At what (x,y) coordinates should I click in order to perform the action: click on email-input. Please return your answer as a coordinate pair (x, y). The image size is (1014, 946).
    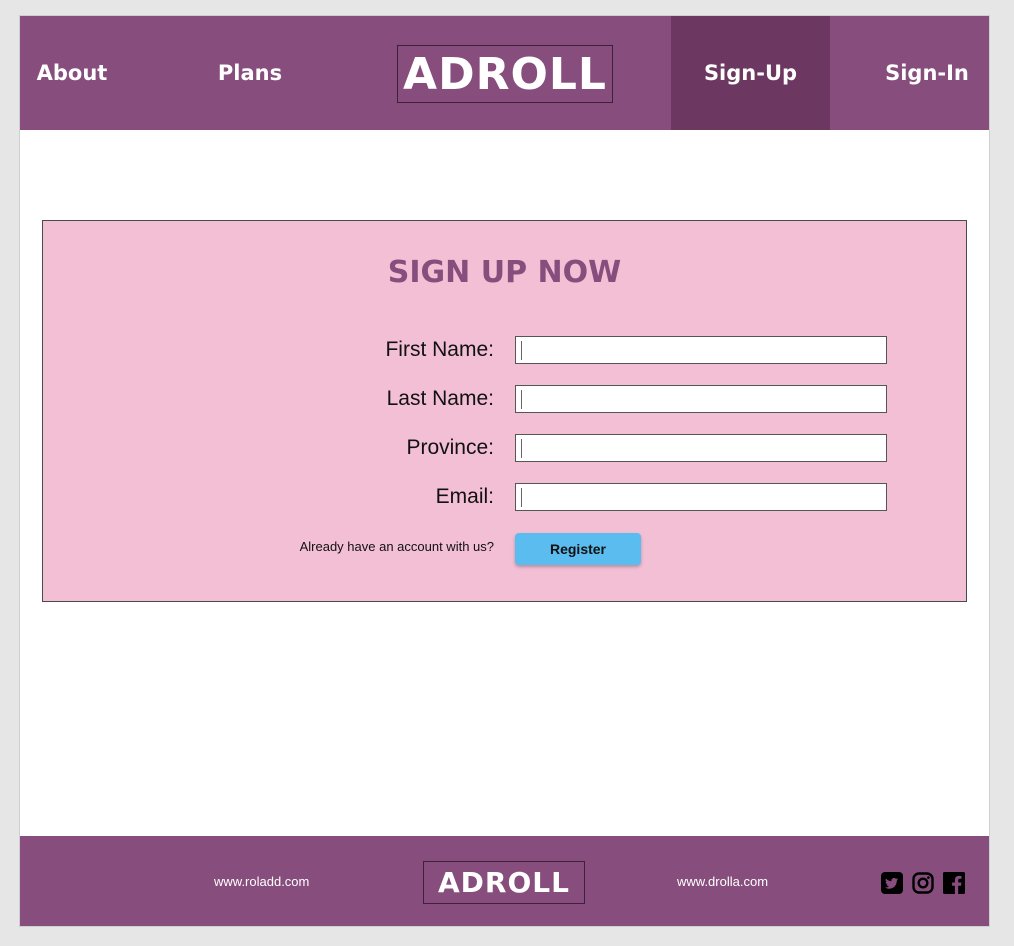
    Looking at the image, I should click on (701, 497).